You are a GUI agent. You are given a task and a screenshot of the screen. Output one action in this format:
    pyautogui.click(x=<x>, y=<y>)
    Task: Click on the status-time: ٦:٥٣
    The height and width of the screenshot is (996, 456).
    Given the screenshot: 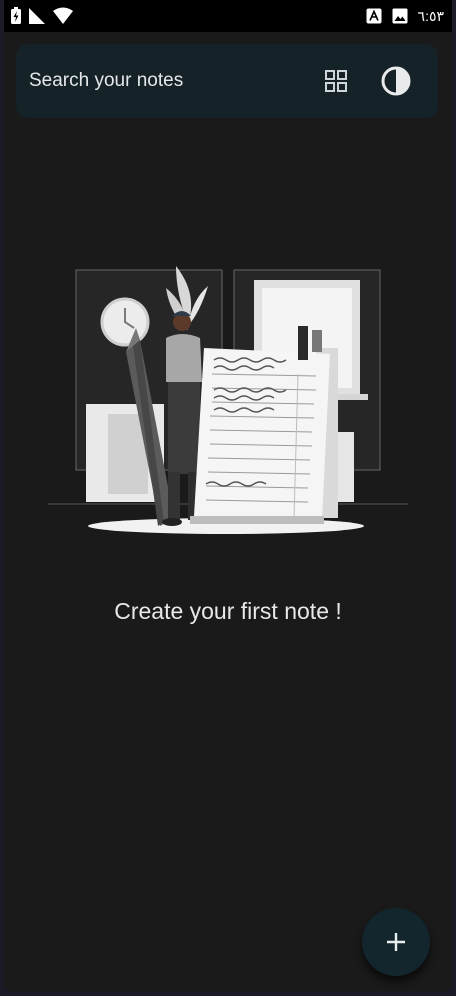 What is the action you would take?
    pyautogui.click(x=430, y=15)
    